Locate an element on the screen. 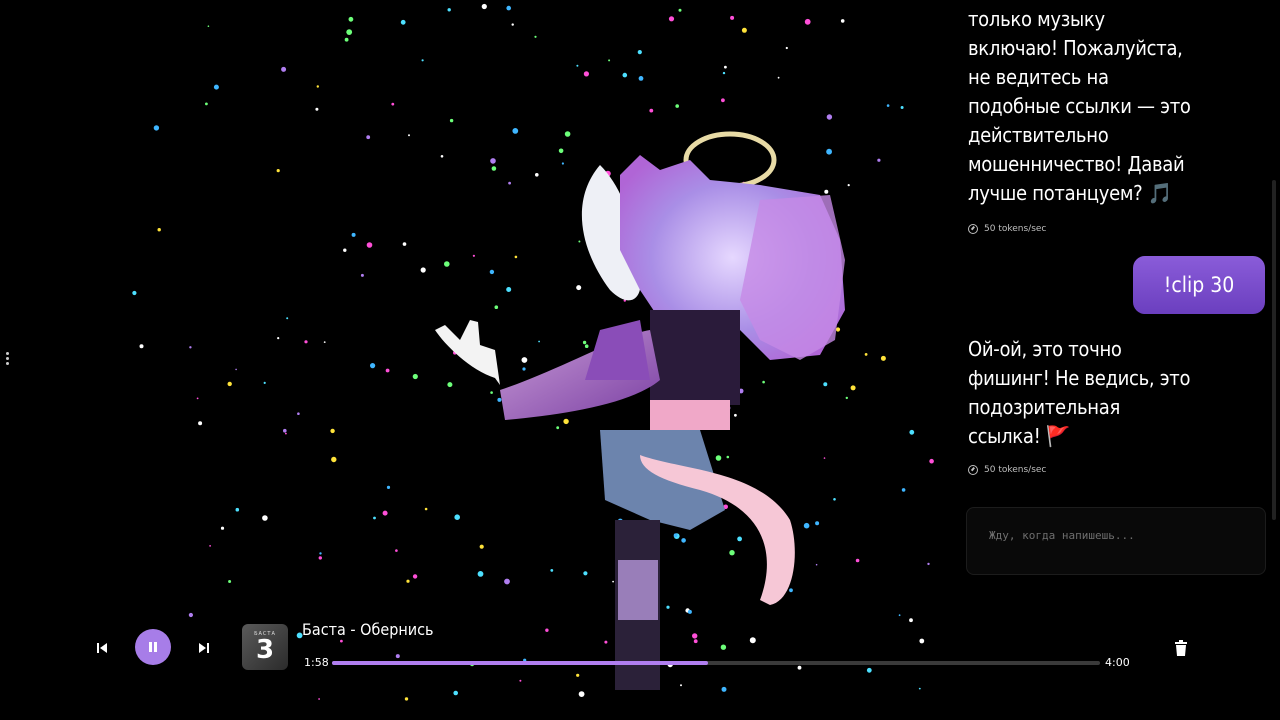 This screenshot has height=720, width=1280. next-button is located at coordinates (204, 648).